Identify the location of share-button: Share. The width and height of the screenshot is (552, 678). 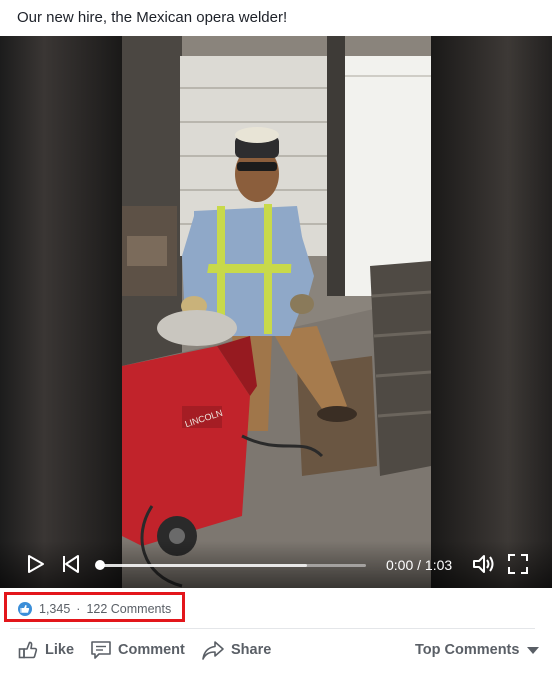
(236, 650).